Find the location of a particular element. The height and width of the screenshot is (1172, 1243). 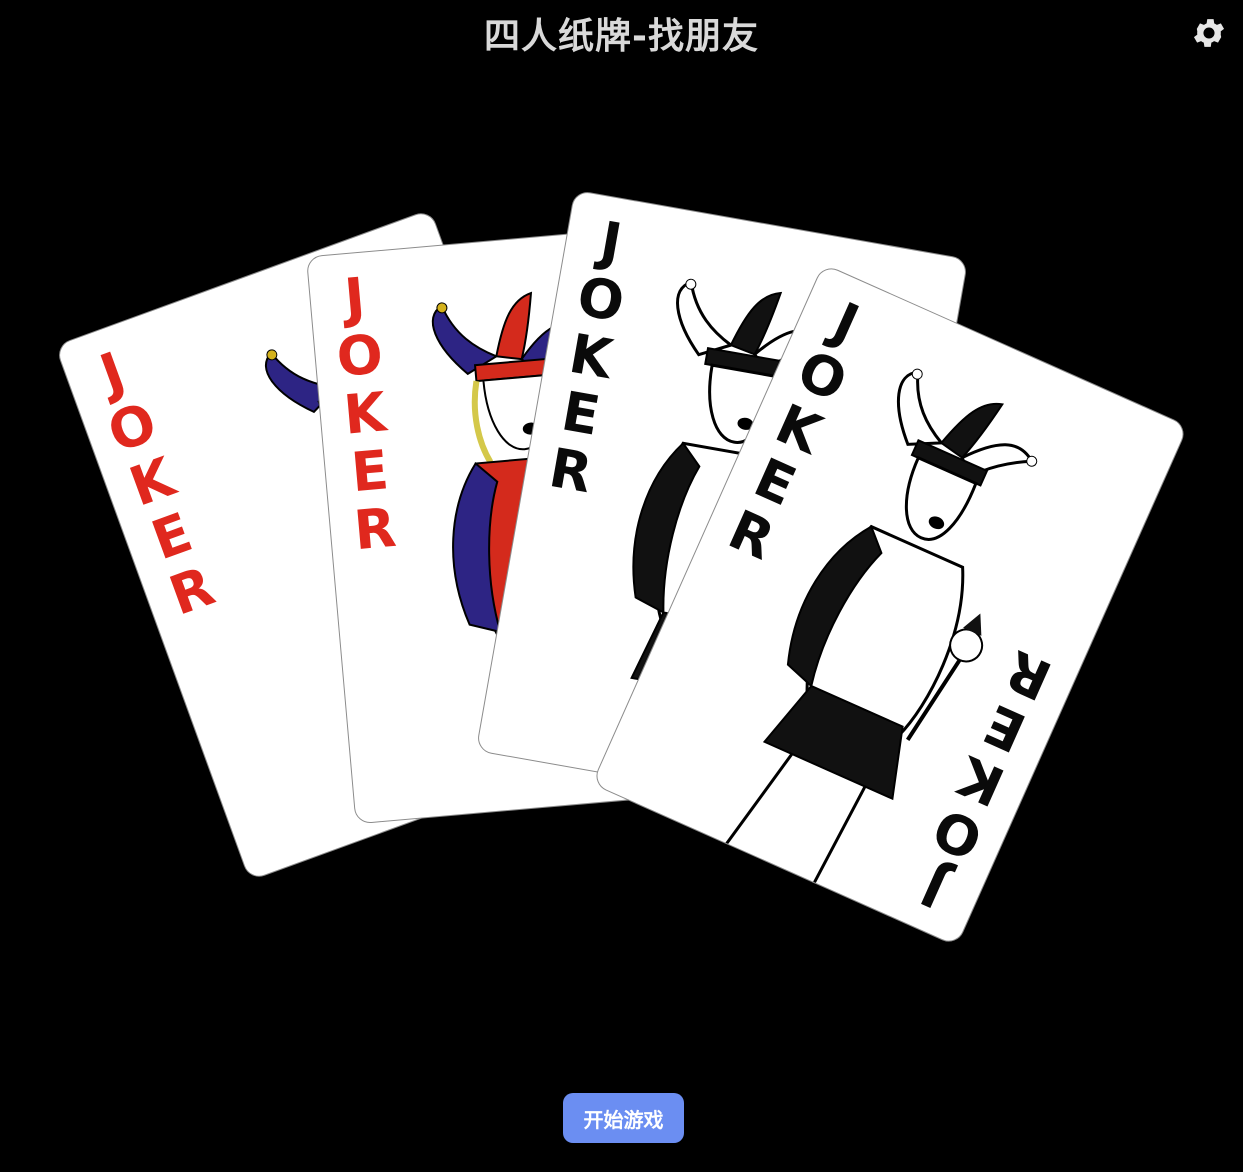

gear-icon is located at coordinates (1209, 33).